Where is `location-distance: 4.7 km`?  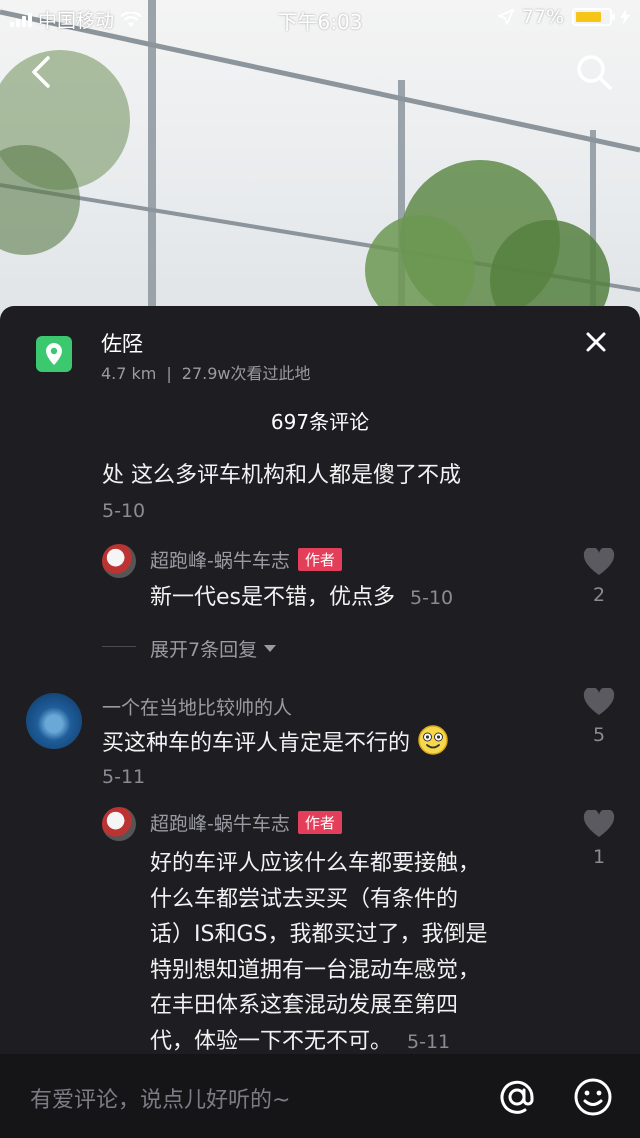
location-distance: 4.7 km is located at coordinates (129, 373).